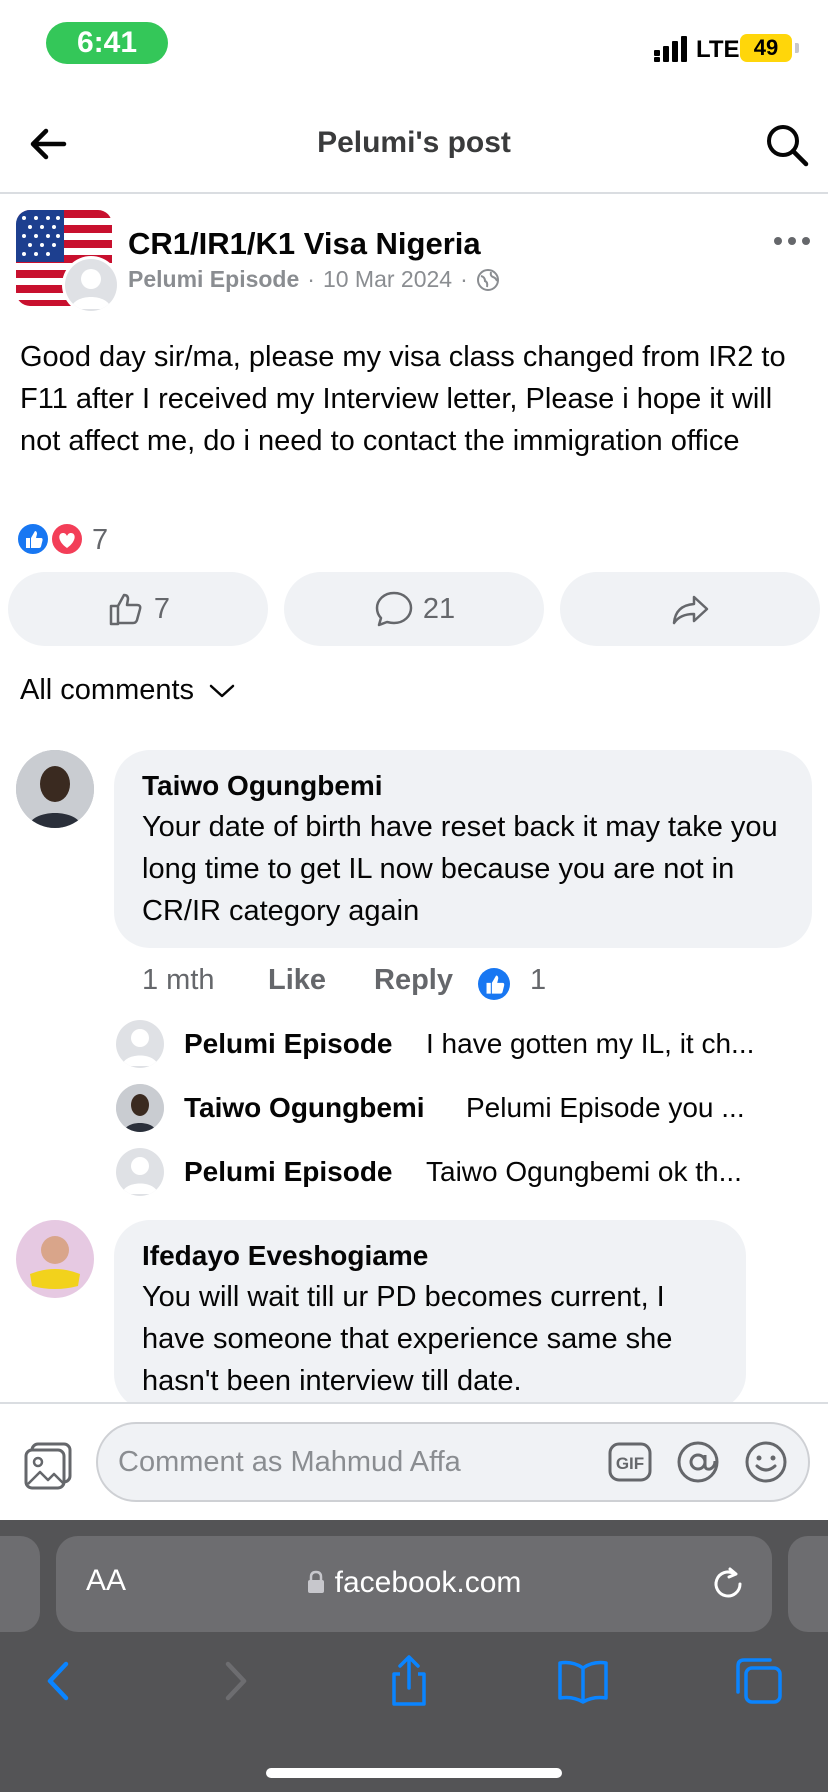  What do you see at coordinates (107, 43) in the screenshot?
I see `status-time: 6:41` at bounding box center [107, 43].